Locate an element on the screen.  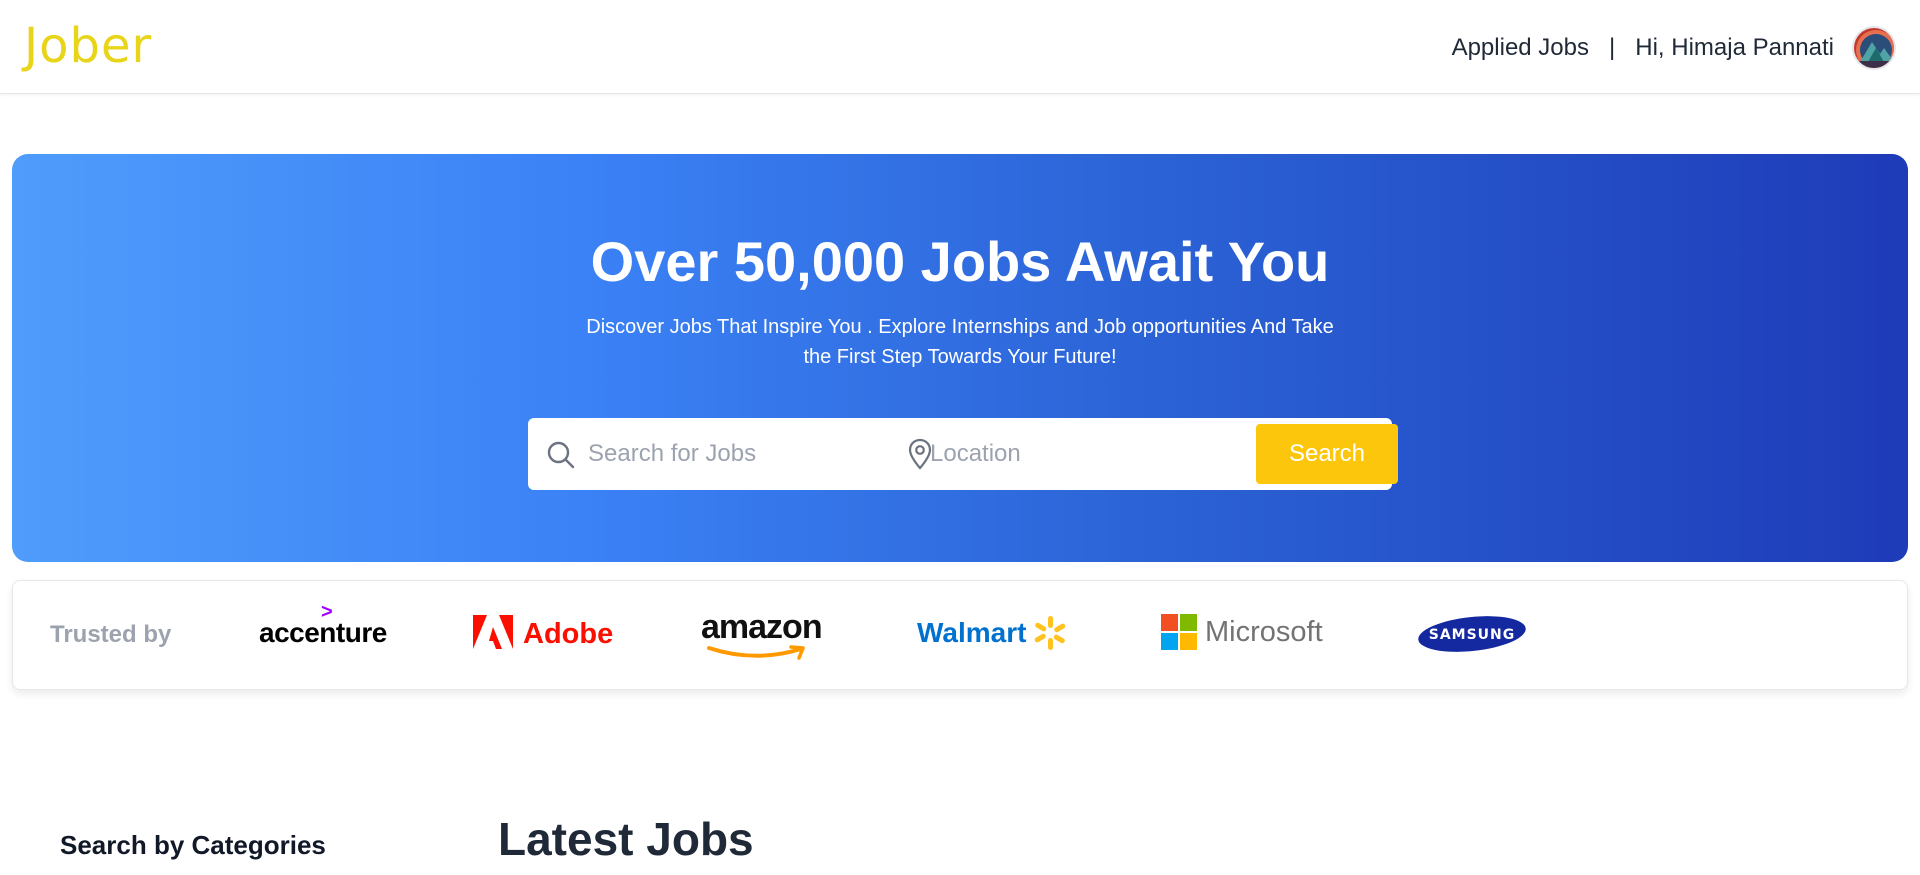
trusted-by-label: Trusted by is located at coordinates (111, 634).